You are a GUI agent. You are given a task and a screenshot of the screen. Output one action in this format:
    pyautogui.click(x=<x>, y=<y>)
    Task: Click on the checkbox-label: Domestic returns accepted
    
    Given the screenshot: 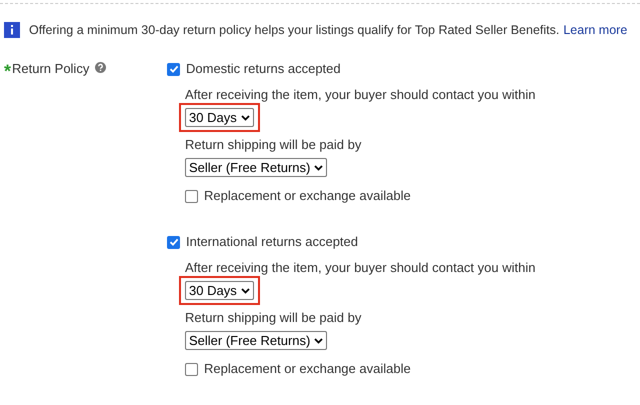 What is the action you would take?
    pyautogui.click(x=263, y=69)
    